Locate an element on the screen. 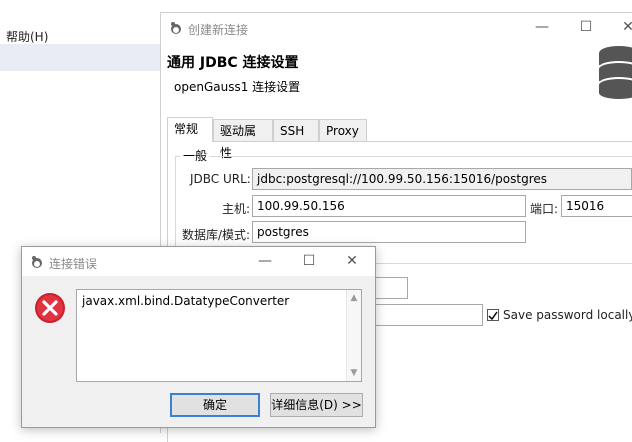 This screenshot has width=632, height=442. ok-button: 确定 is located at coordinates (215, 405).